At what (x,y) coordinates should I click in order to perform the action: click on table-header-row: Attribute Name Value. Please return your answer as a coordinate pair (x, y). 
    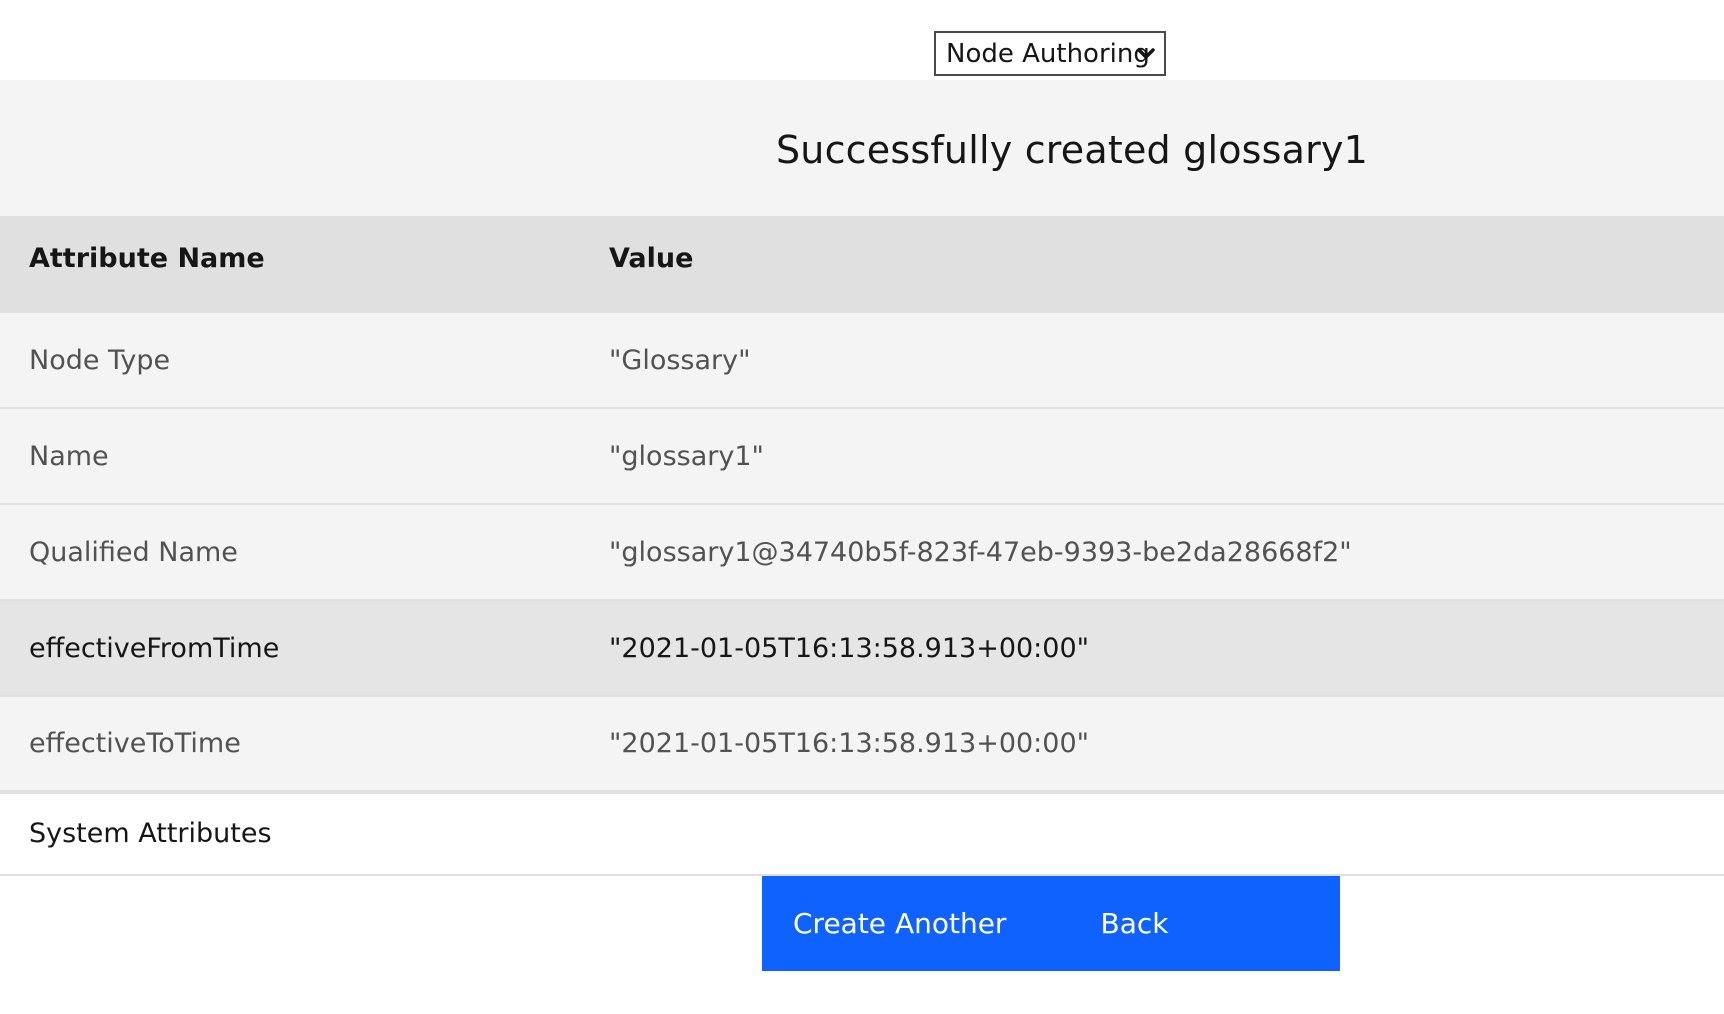
    Looking at the image, I should click on (862, 264).